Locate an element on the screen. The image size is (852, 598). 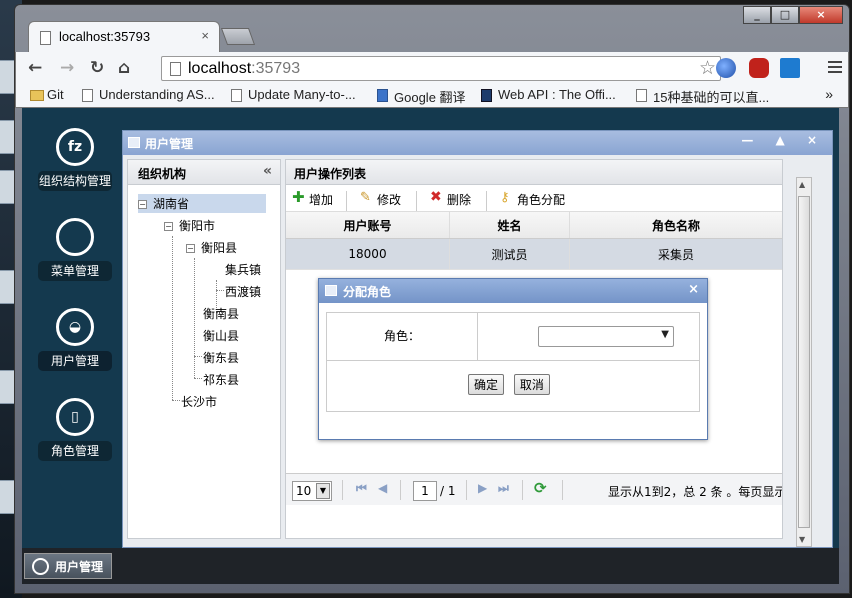
scrollbar-thumb is located at coordinates (804, 362).